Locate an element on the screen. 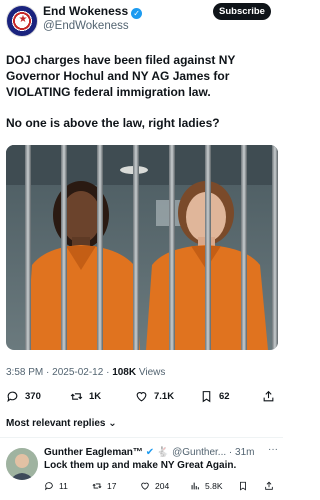  author-avatar: ★ is located at coordinates (22, 21).